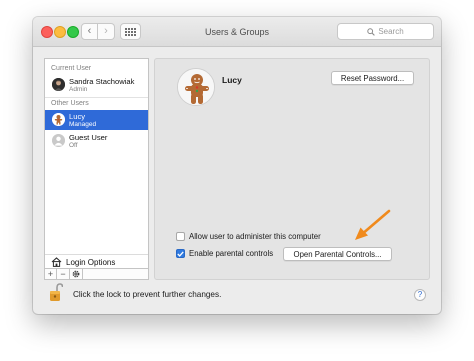 The height and width of the screenshot is (361, 474). I want to click on user-name: Lucy, so click(77, 116).